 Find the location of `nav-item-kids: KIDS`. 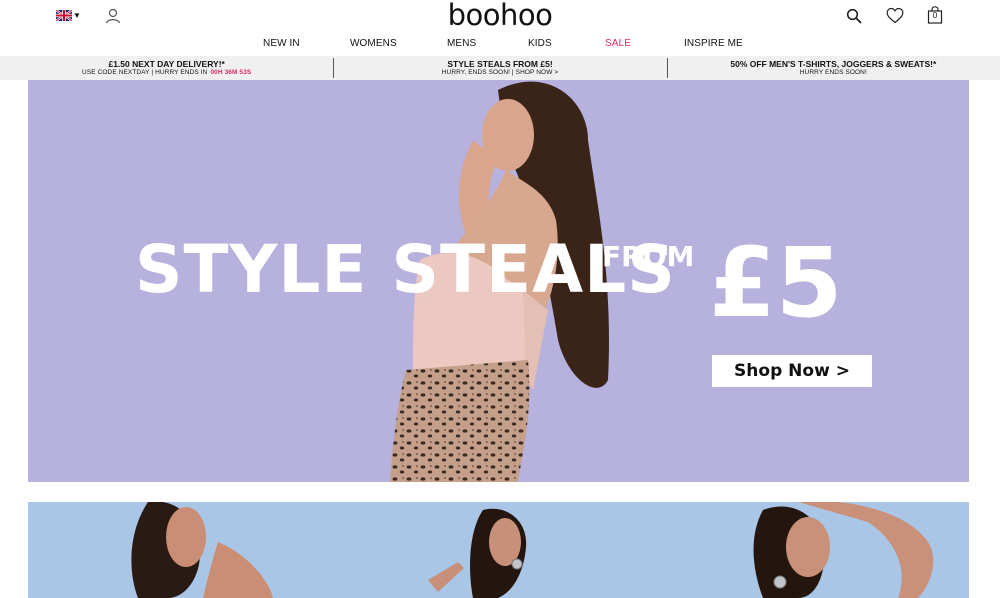

nav-item-kids: KIDS is located at coordinates (540, 44).